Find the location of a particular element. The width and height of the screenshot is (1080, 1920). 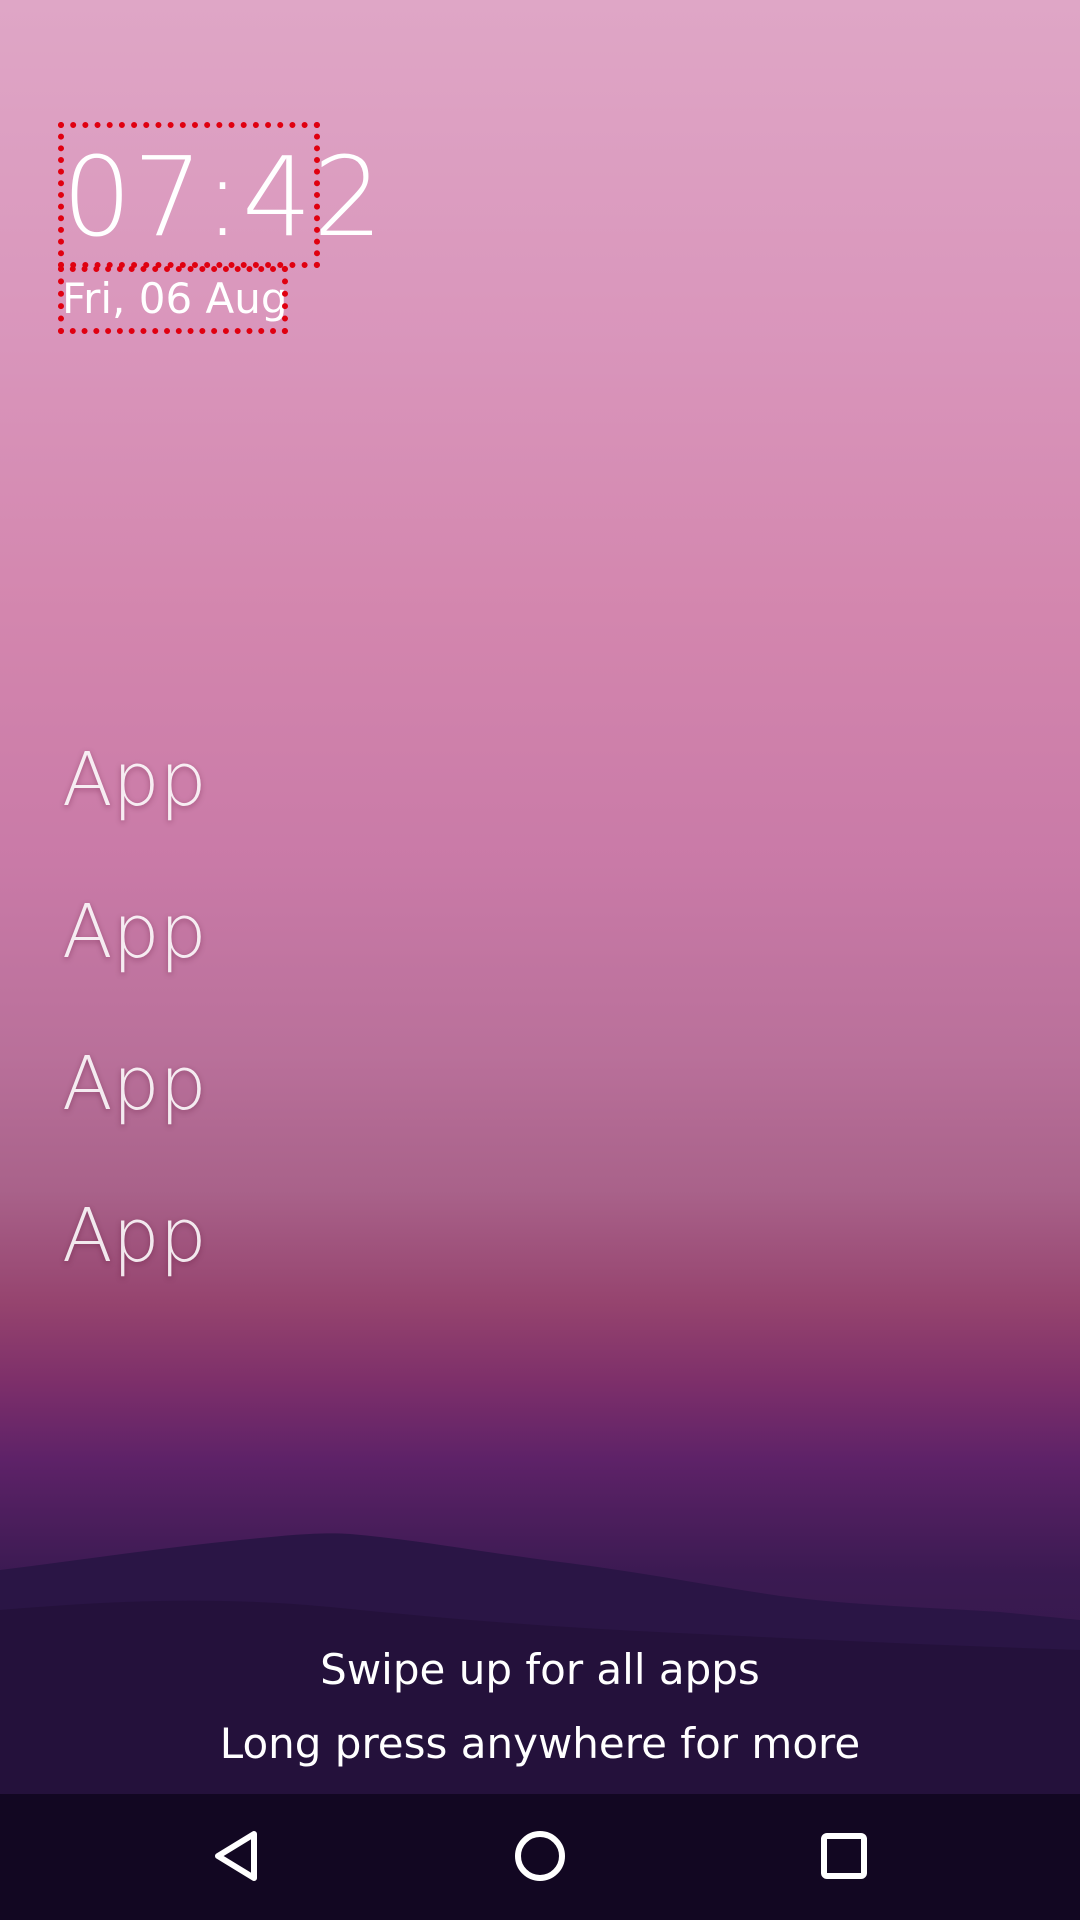

app-item-2: App is located at coordinates (134, 958).